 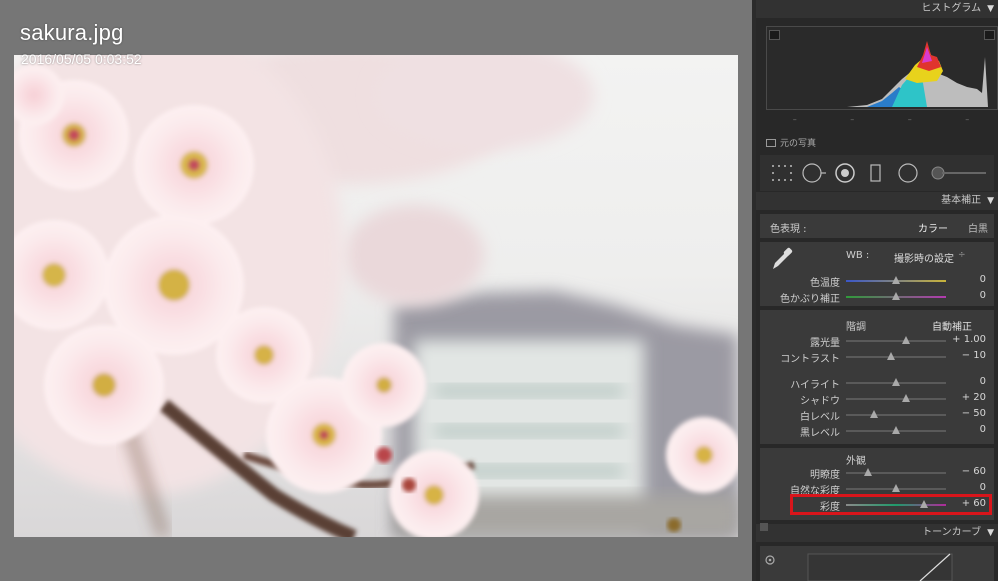 What do you see at coordinates (771, 143) in the screenshot?
I see `original-photo-checkbox` at bounding box center [771, 143].